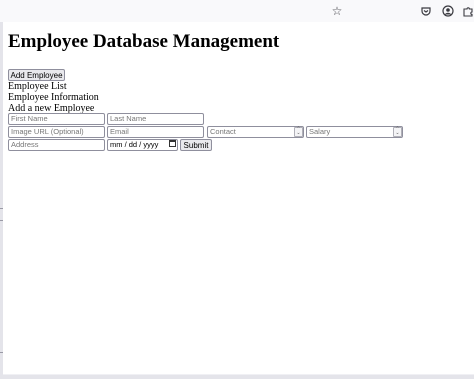 The height and width of the screenshot is (379, 474). Describe the element at coordinates (397, 132) in the screenshot. I see `salary-spinner-icon: ⌃ ⌄` at that location.